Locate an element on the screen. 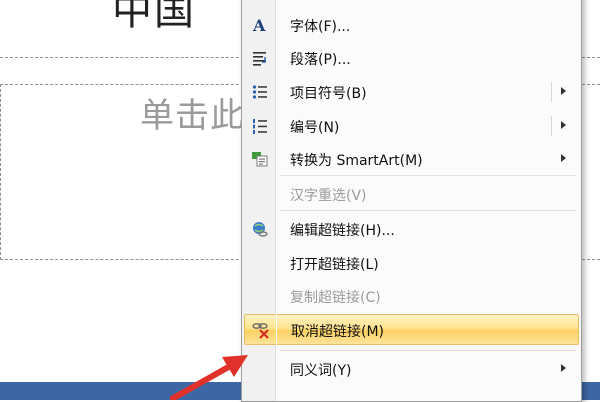 The image size is (600, 402). menu-item-label: 复制超链接(C) is located at coordinates (335, 298).